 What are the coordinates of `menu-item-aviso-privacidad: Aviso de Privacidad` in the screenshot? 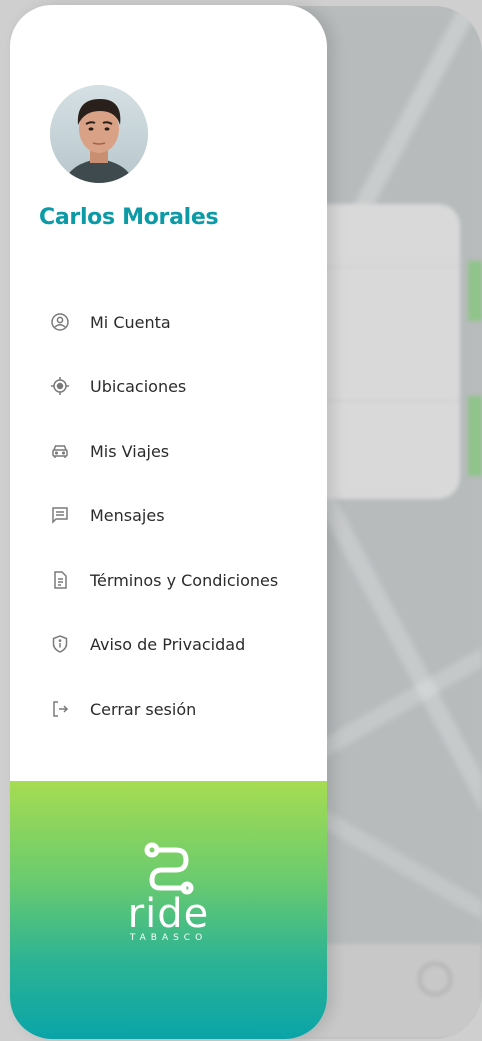 It's located at (146, 644).